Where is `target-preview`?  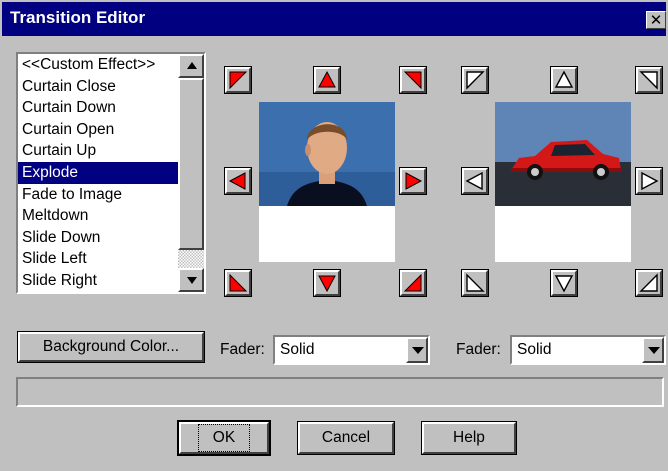
target-preview is located at coordinates (563, 182).